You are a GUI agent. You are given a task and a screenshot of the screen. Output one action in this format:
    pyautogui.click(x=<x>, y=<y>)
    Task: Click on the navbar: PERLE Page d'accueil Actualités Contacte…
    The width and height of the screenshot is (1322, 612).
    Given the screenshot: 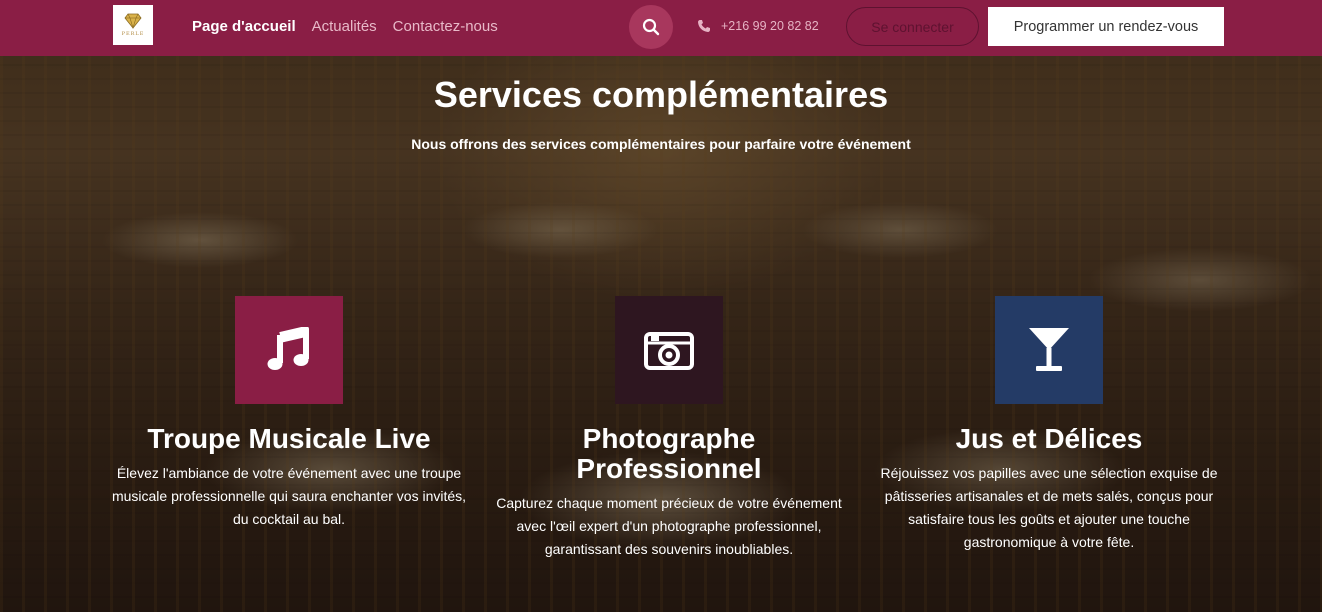 What is the action you would take?
    pyautogui.click(x=661, y=28)
    